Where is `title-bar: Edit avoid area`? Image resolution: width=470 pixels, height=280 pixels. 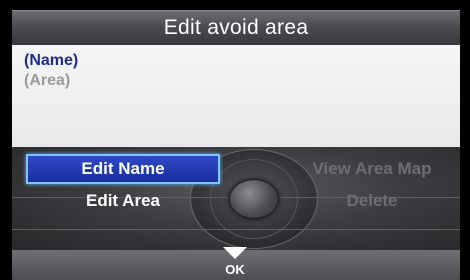 title-bar: Edit avoid area is located at coordinates (236, 27).